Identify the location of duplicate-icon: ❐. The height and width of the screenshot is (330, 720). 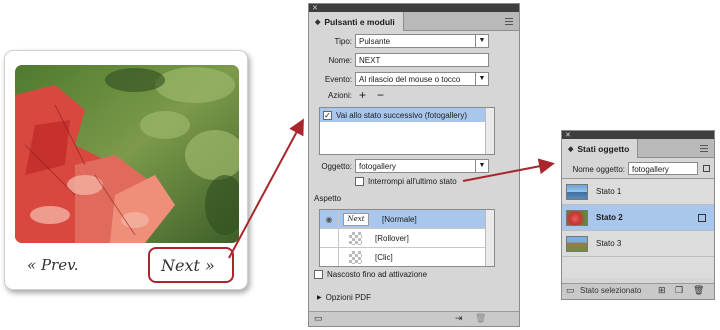
(679, 290).